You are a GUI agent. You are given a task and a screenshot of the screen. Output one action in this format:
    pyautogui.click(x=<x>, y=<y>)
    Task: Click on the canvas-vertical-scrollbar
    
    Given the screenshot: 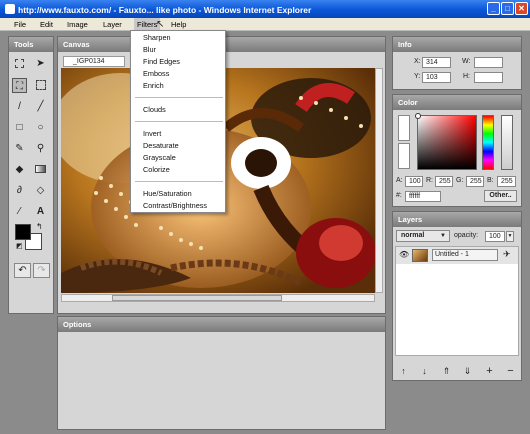 What is the action you would take?
    pyautogui.click(x=379, y=180)
    